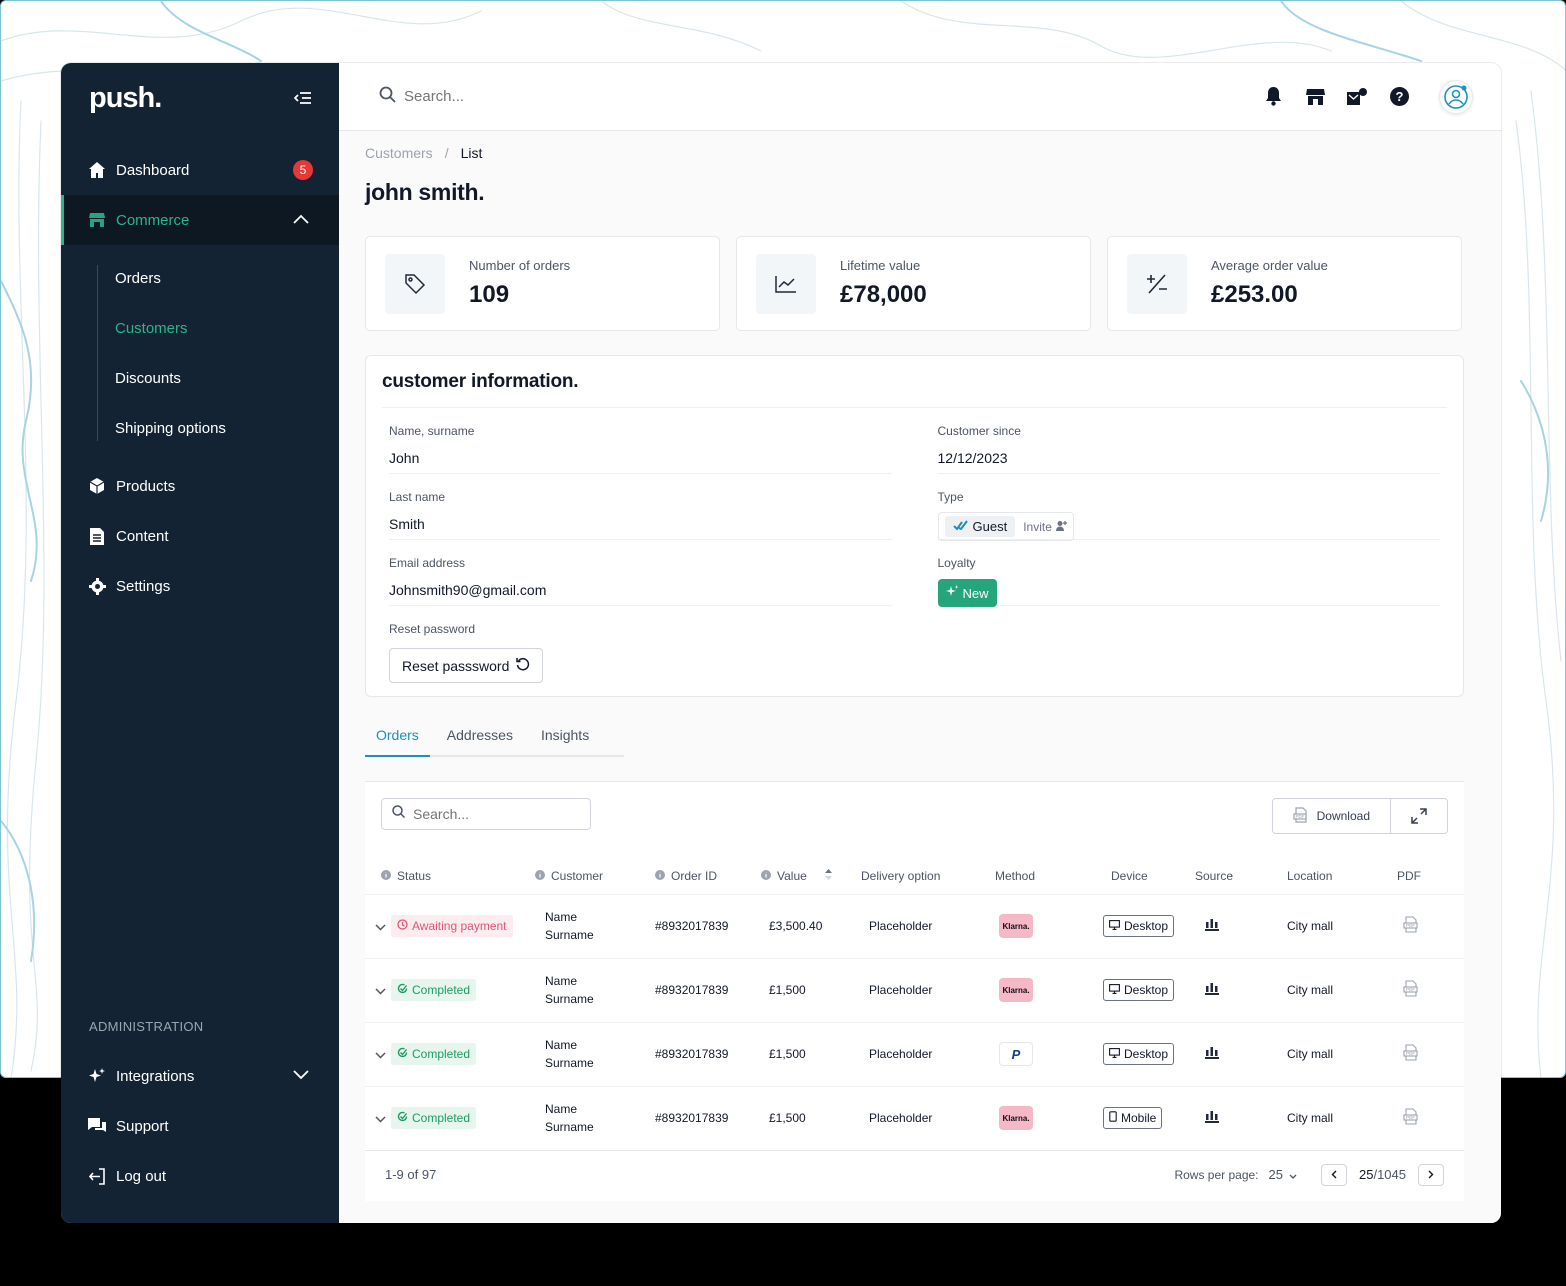 Image resolution: width=1566 pixels, height=1286 pixels. What do you see at coordinates (1239, 876) in the screenshot?
I see `col-source: Source` at bounding box center [1239, 876].